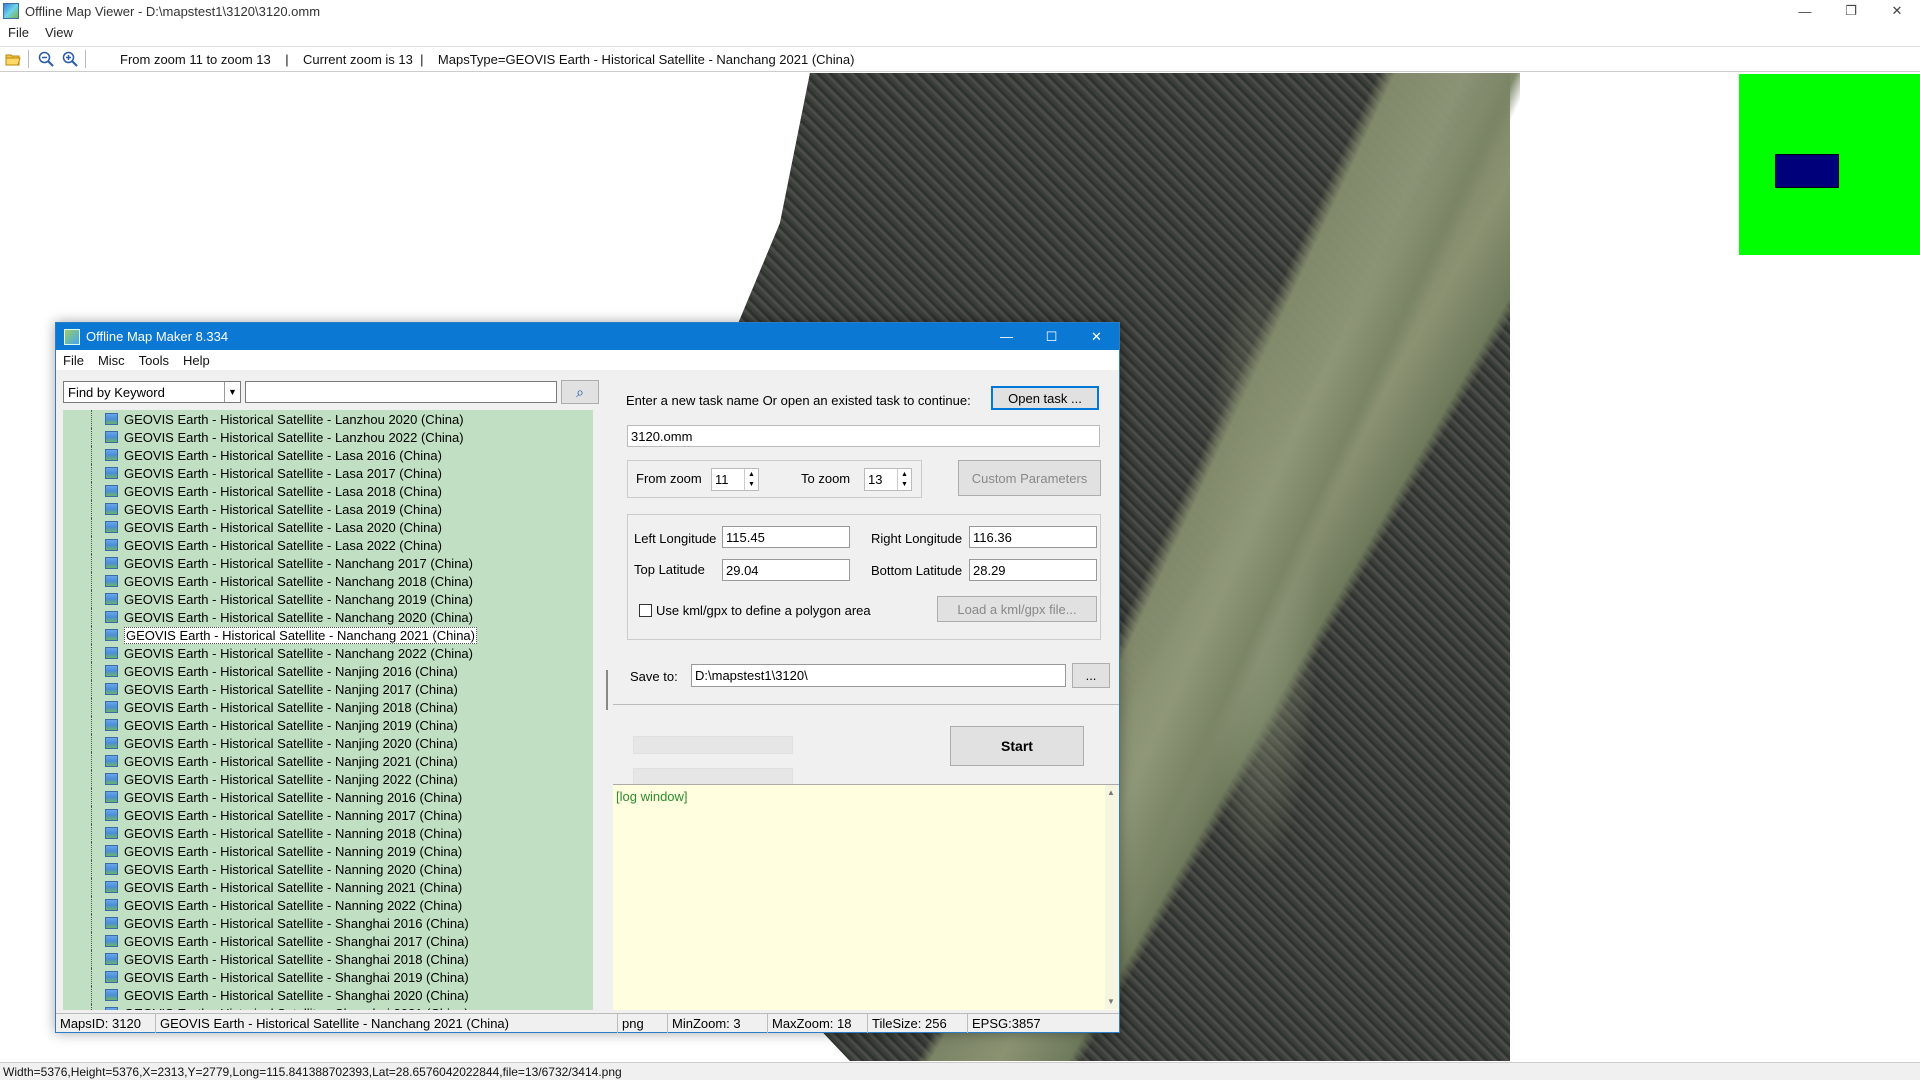 The height and width of the screenshot is (1080, 1920). Describe the element at coordinates (607, 691) in the screenshot. I see `splitter` at that location.